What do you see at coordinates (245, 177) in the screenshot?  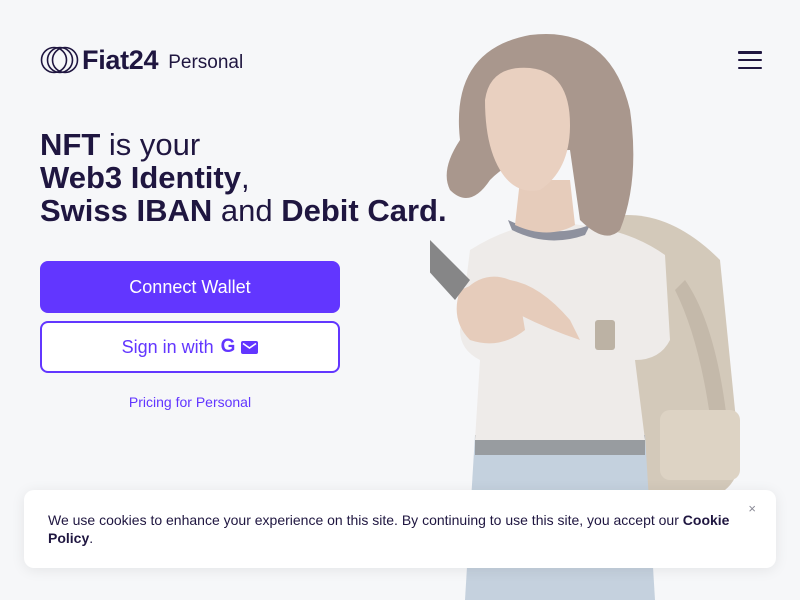 I see `headline-comma: ,` at bounding box center [245, 177].